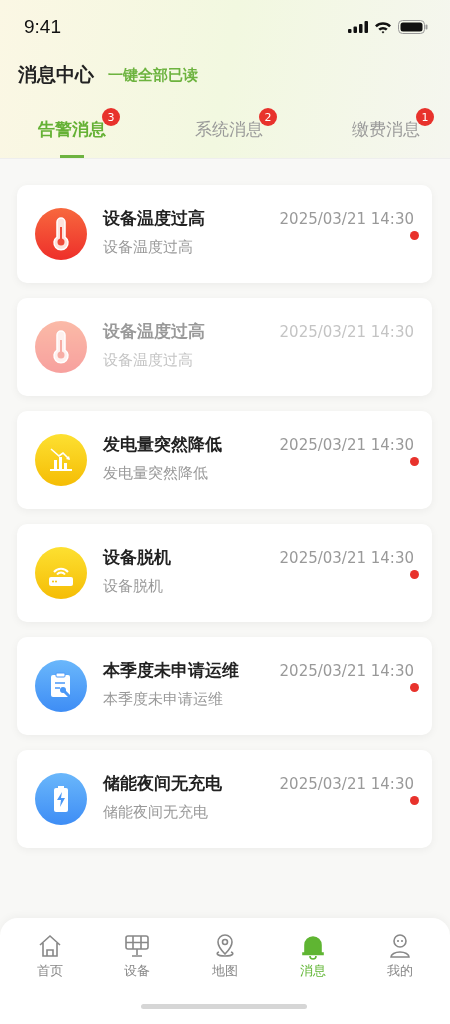 The width and height of the screenshot is (450, 1024). Describe the element at coordinates (224, 686) in the screenshot. I see `message-card: 本季度未申请运维 2025/03/21 14:30 本季度未申请运维` at that location.